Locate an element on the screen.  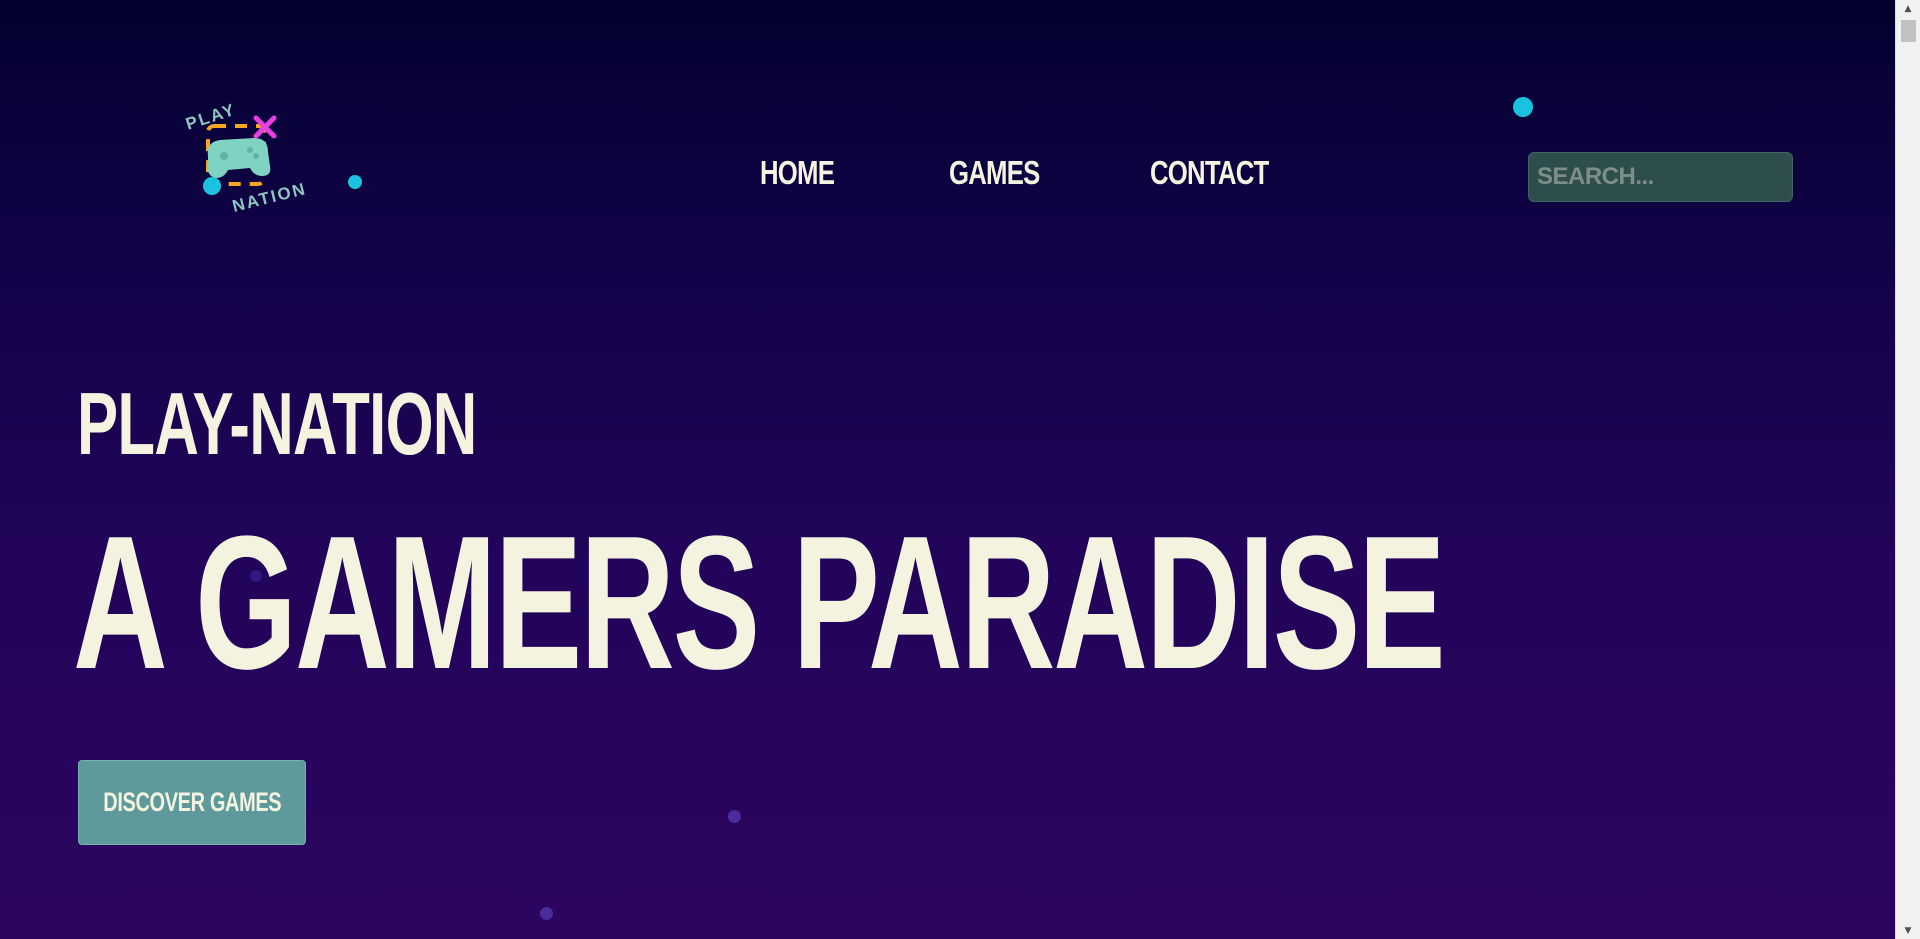
scrollbar-thumb is located at coordinates (1908, 31).